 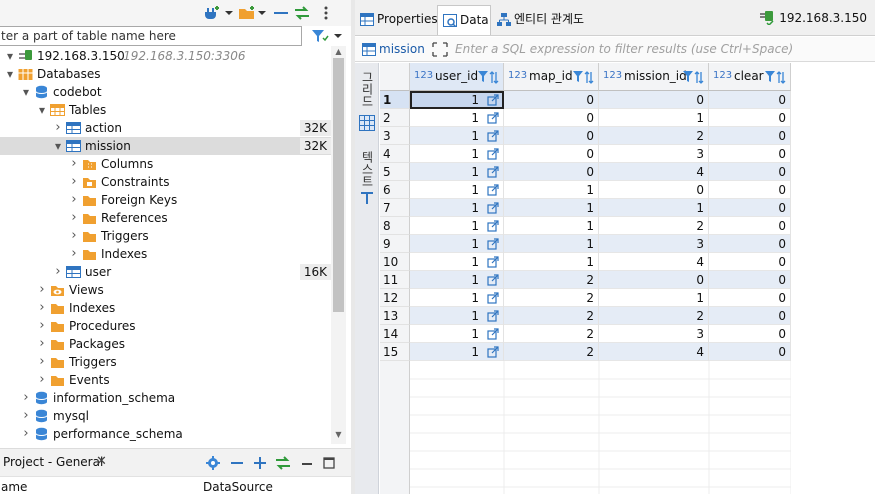 I want to click on text-view-tab: 텍스트, so click(x=367, y=169).